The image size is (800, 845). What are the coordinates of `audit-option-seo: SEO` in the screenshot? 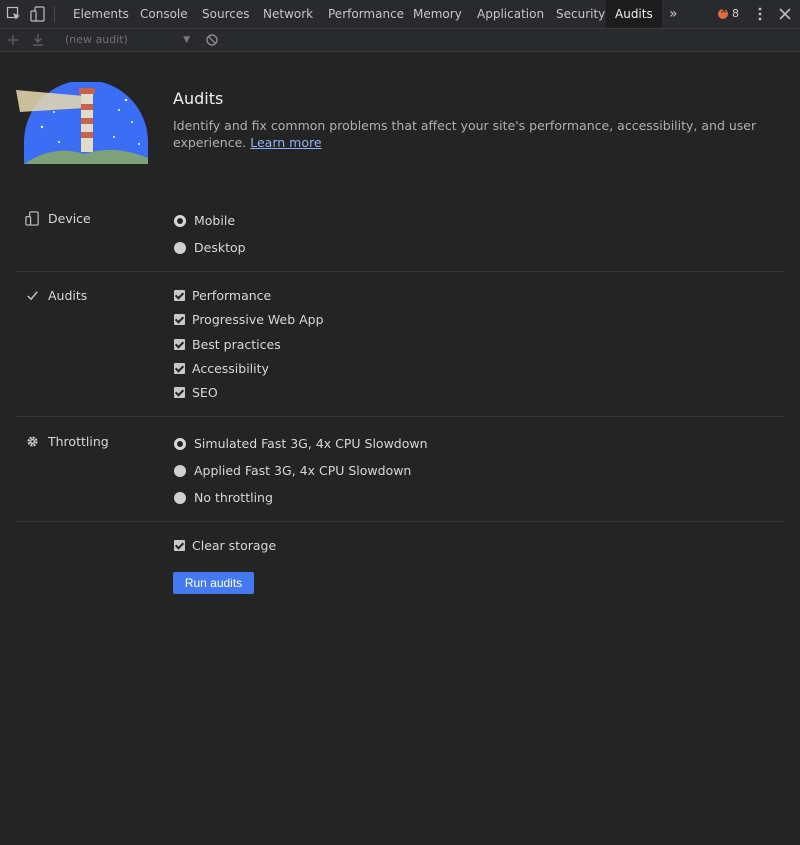 It's located at (196, 392).